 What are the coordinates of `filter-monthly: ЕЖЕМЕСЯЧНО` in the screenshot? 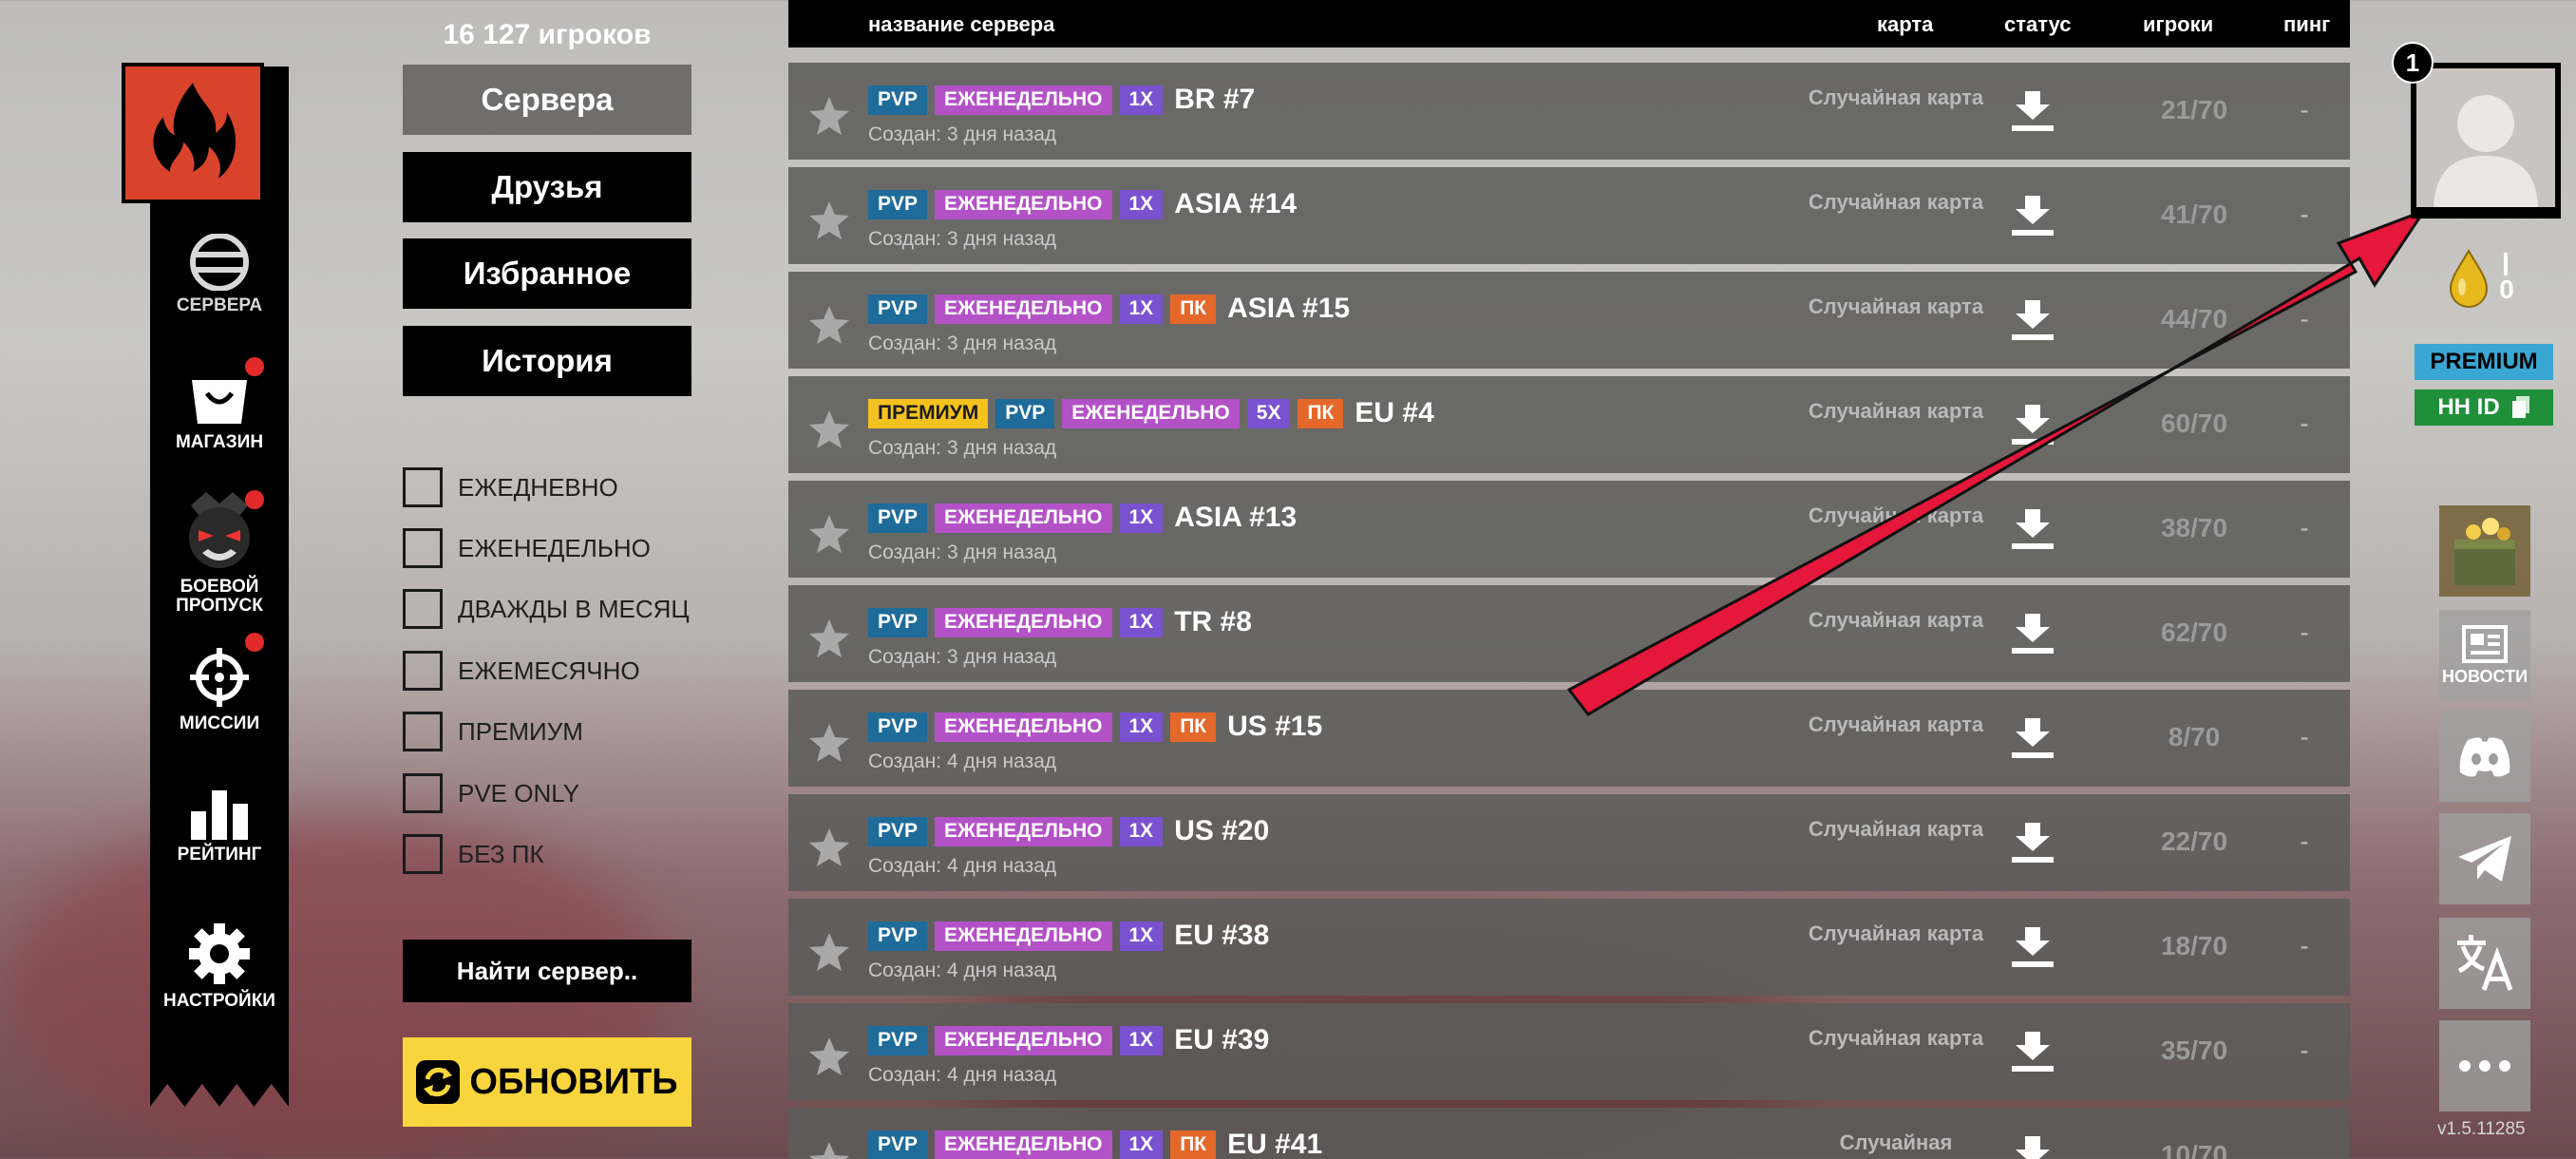 It's located at (521, 671).